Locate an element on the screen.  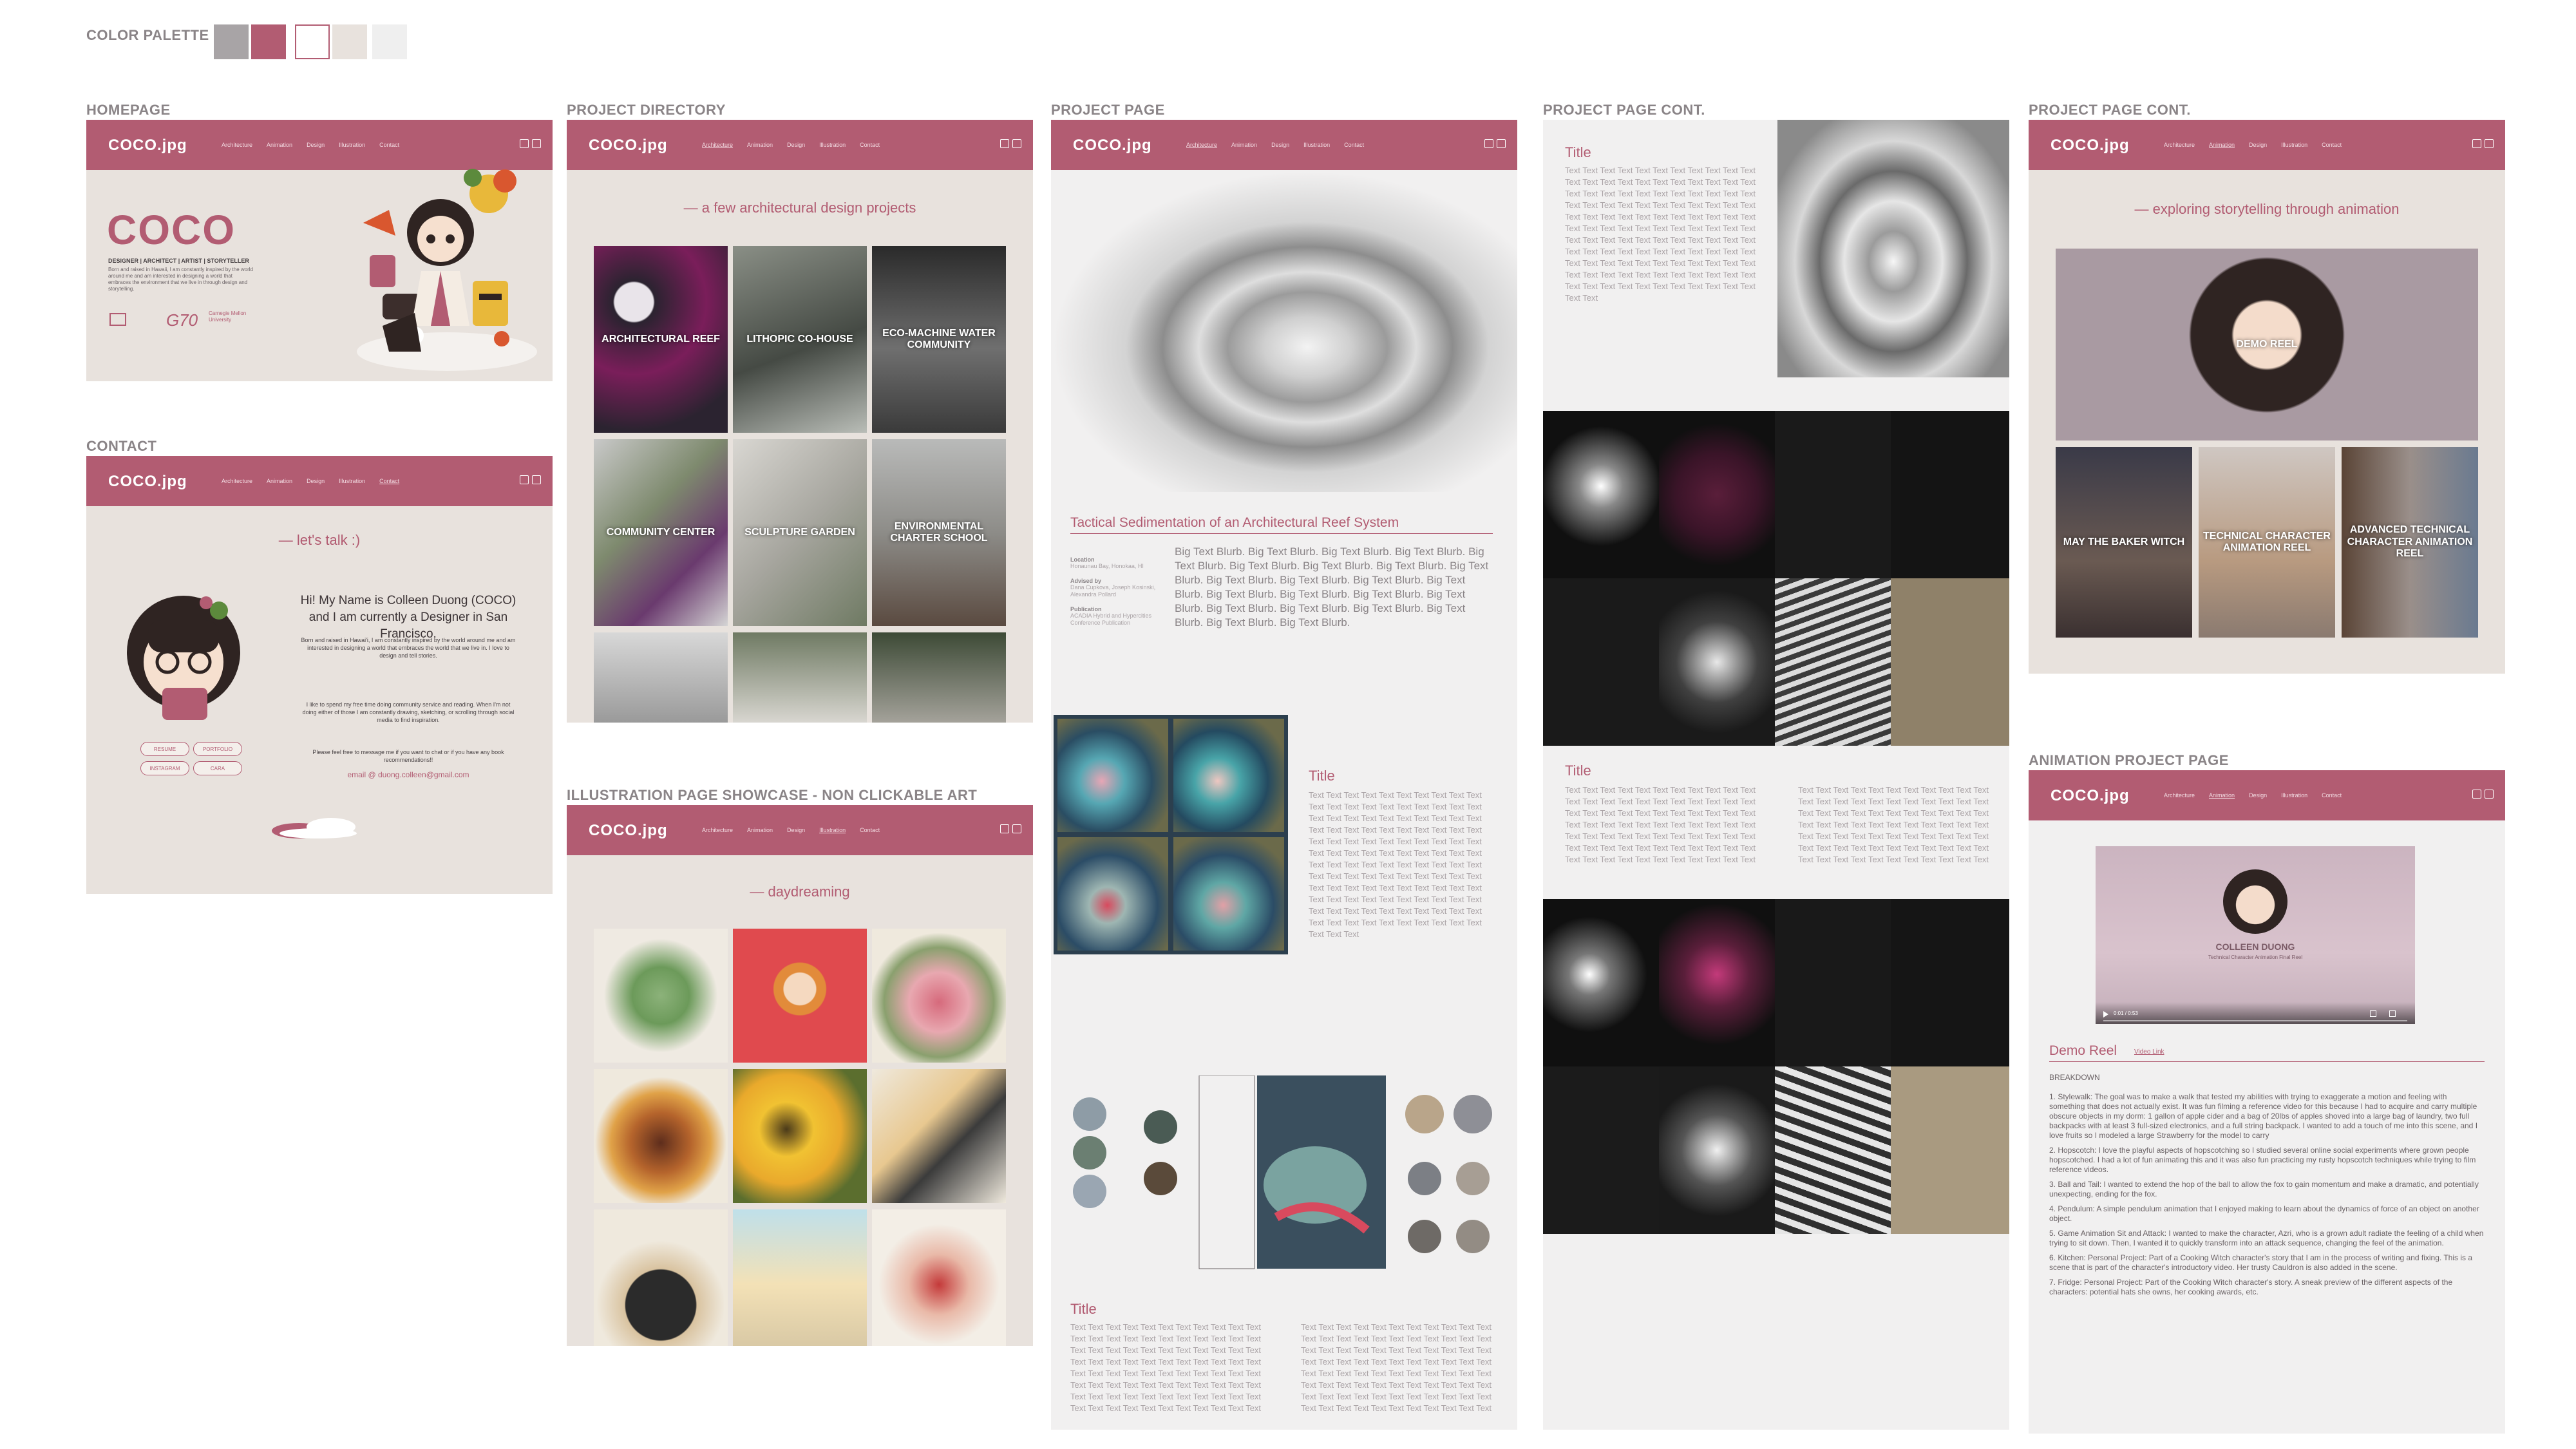
project-tile-reef: ARCHITECTURAL REEF is located at coordinates (661, 339).